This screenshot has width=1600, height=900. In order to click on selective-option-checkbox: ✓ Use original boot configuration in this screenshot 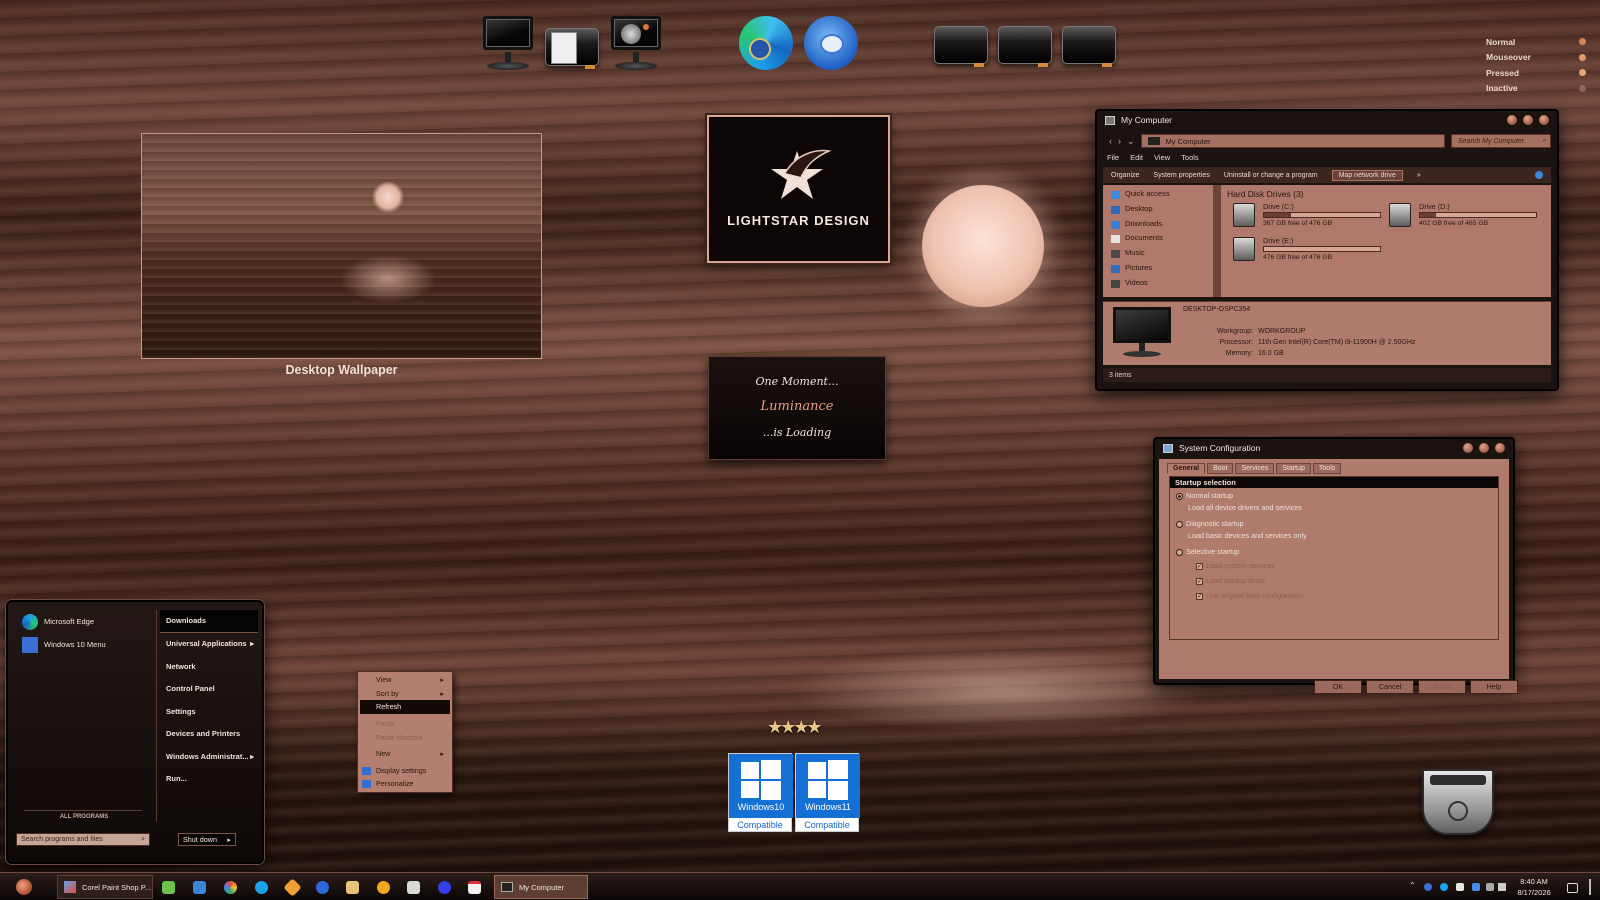, I will do `click(1249, 595)`.